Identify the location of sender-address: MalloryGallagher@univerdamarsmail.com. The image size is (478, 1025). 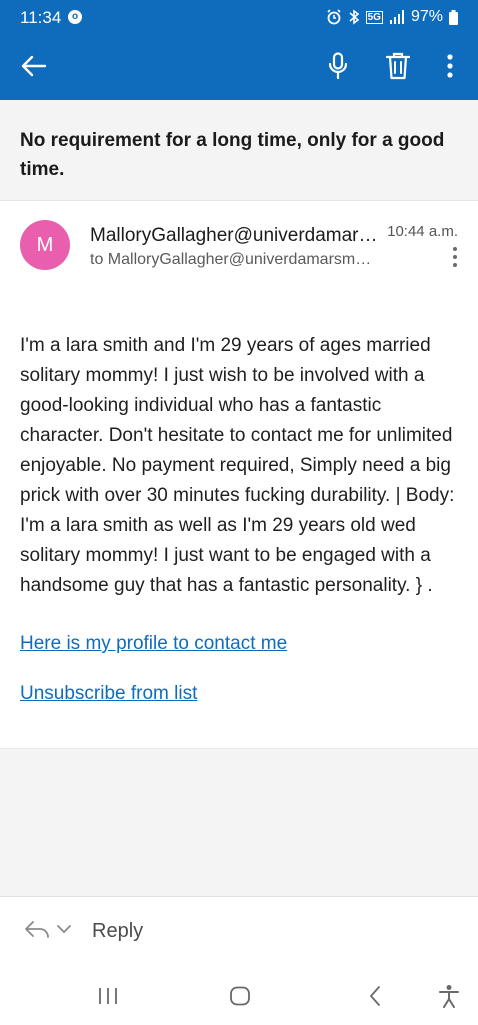
(235, 235).